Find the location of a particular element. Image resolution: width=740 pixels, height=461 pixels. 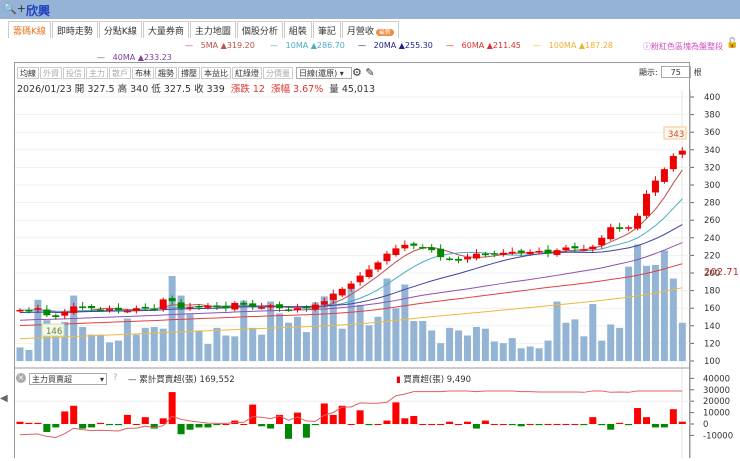

price-tick-label: 280 is located at coordinates (712, 204).